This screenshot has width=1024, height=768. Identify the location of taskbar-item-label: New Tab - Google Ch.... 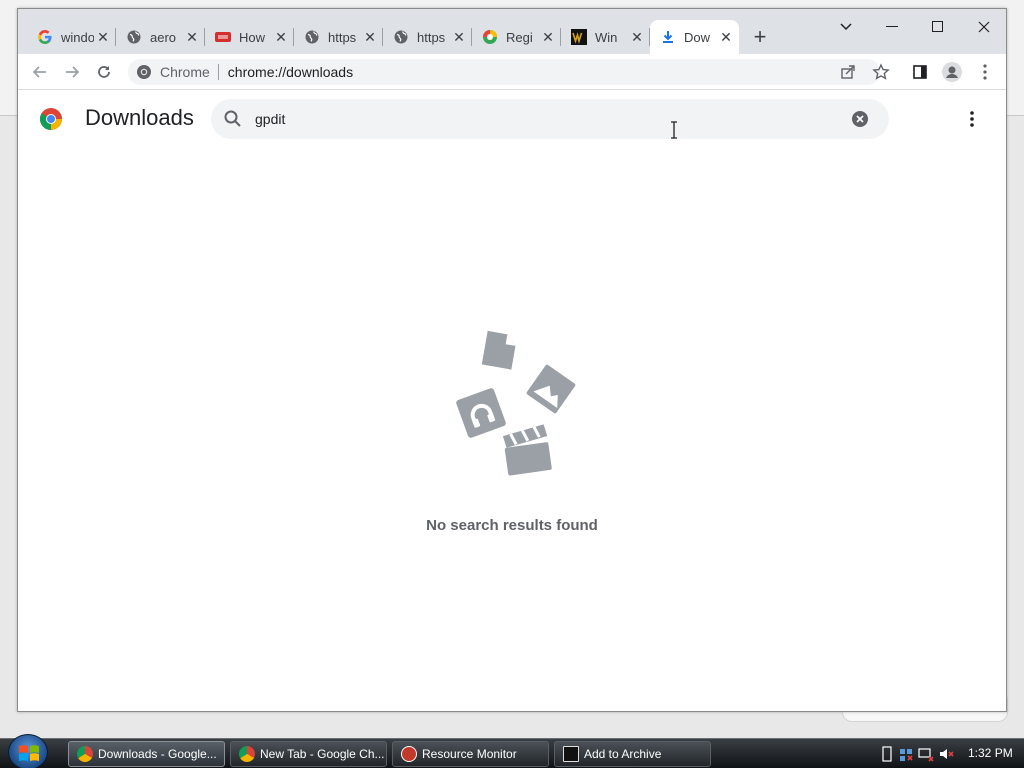
(322, 754).